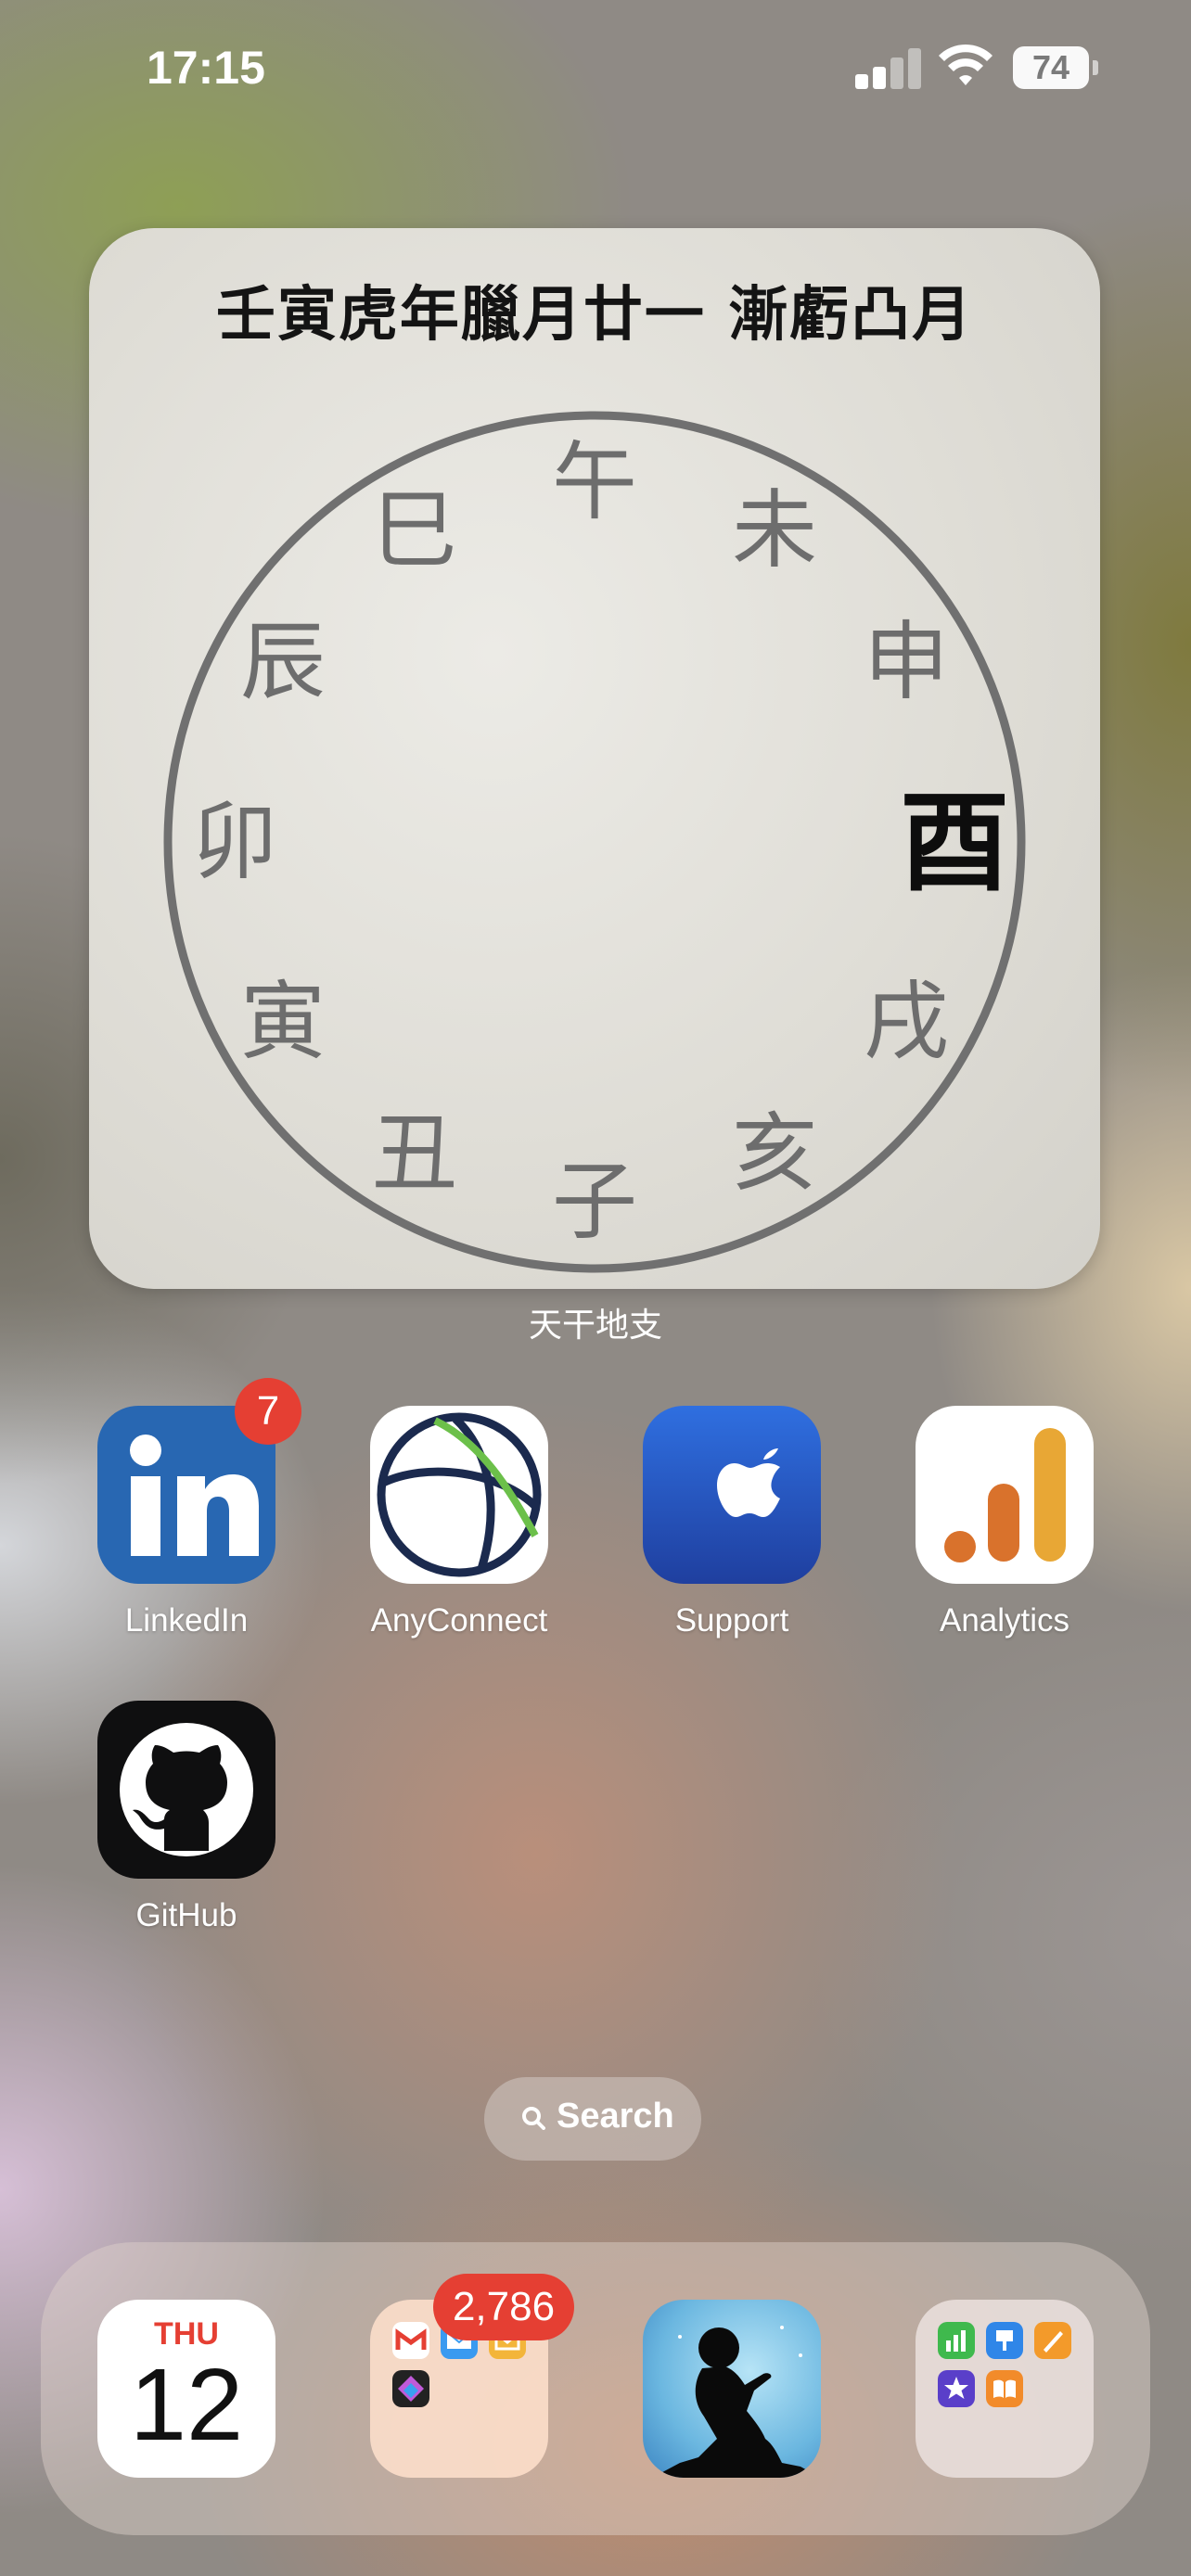 The height and width of the screenshot is (2576, 1191). I want to click on folder-icon, so click(1005, 2389).